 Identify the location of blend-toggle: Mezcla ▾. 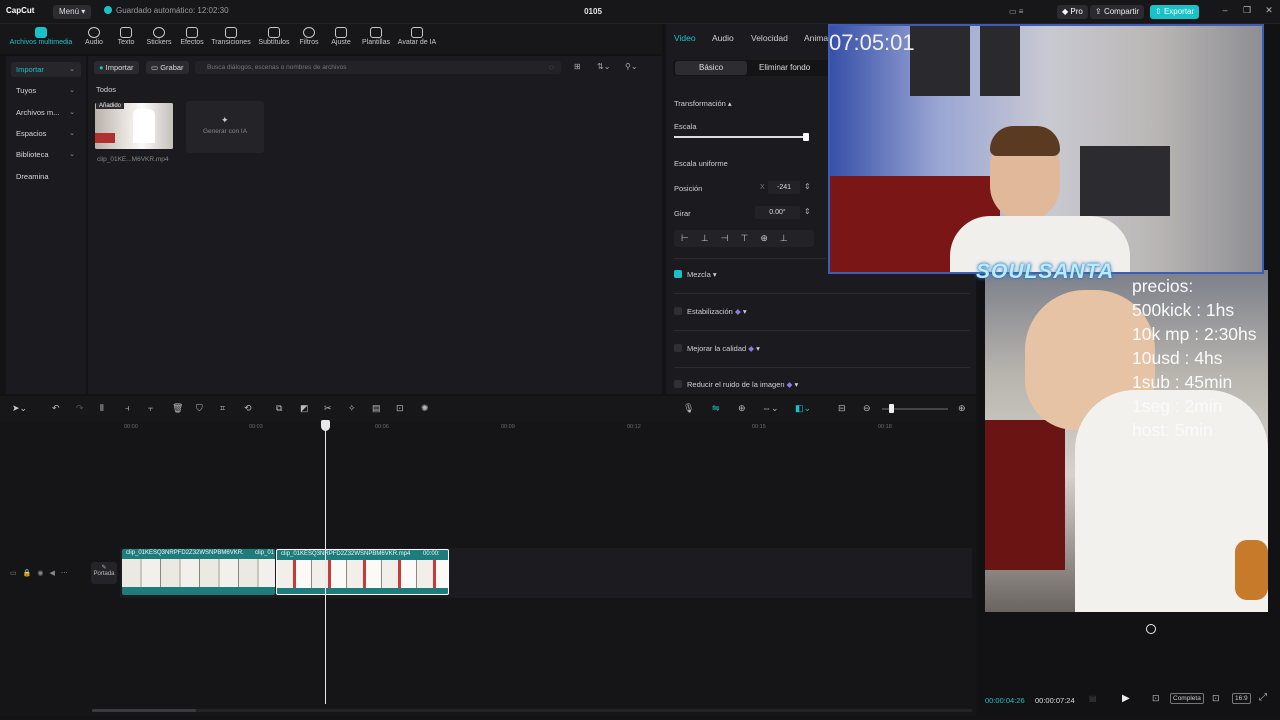
(695, 274).